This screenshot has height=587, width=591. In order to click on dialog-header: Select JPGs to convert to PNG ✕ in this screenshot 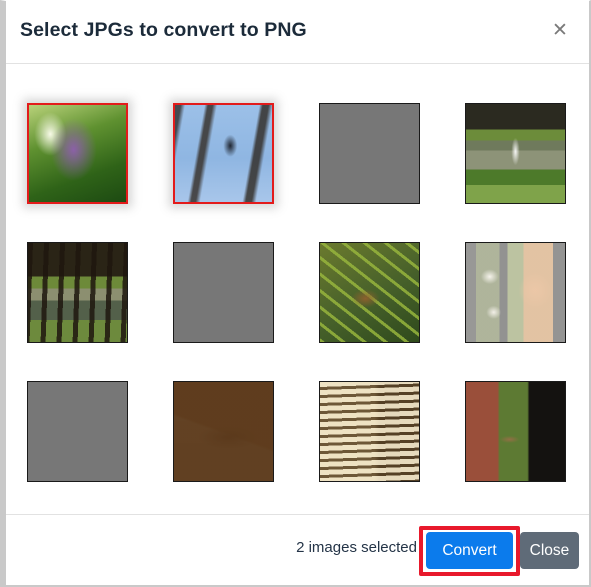, I will do `click(297, 32)`.